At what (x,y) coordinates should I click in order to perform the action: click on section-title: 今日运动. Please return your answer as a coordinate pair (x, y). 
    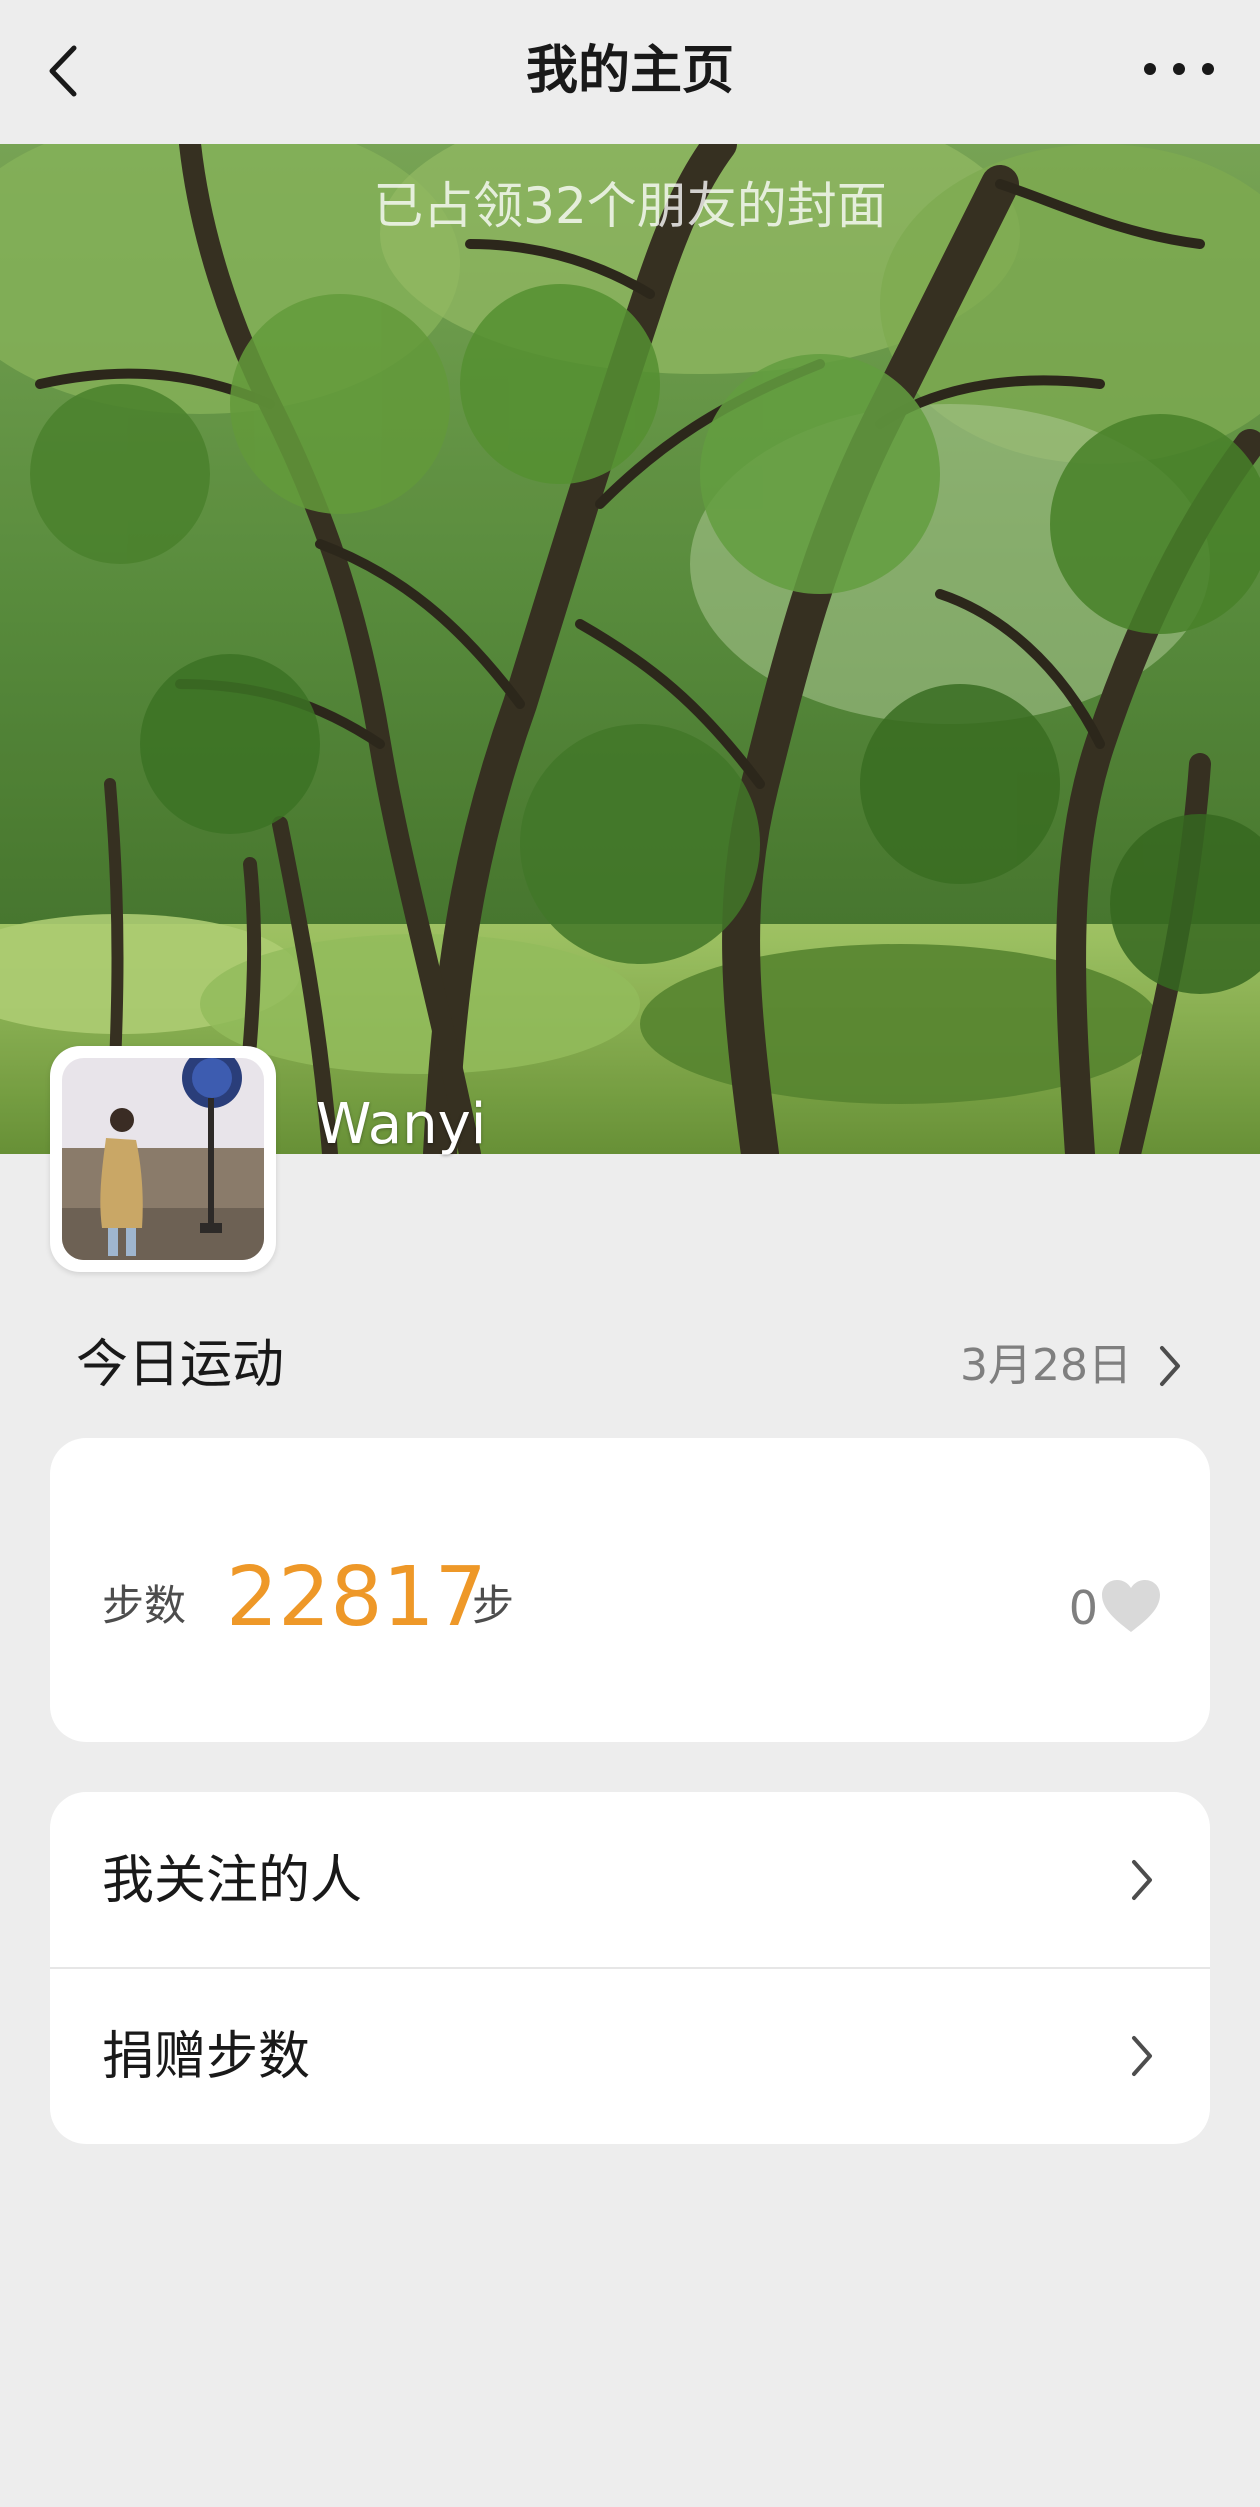
    Looking at the image, I should click on (180, 1365).